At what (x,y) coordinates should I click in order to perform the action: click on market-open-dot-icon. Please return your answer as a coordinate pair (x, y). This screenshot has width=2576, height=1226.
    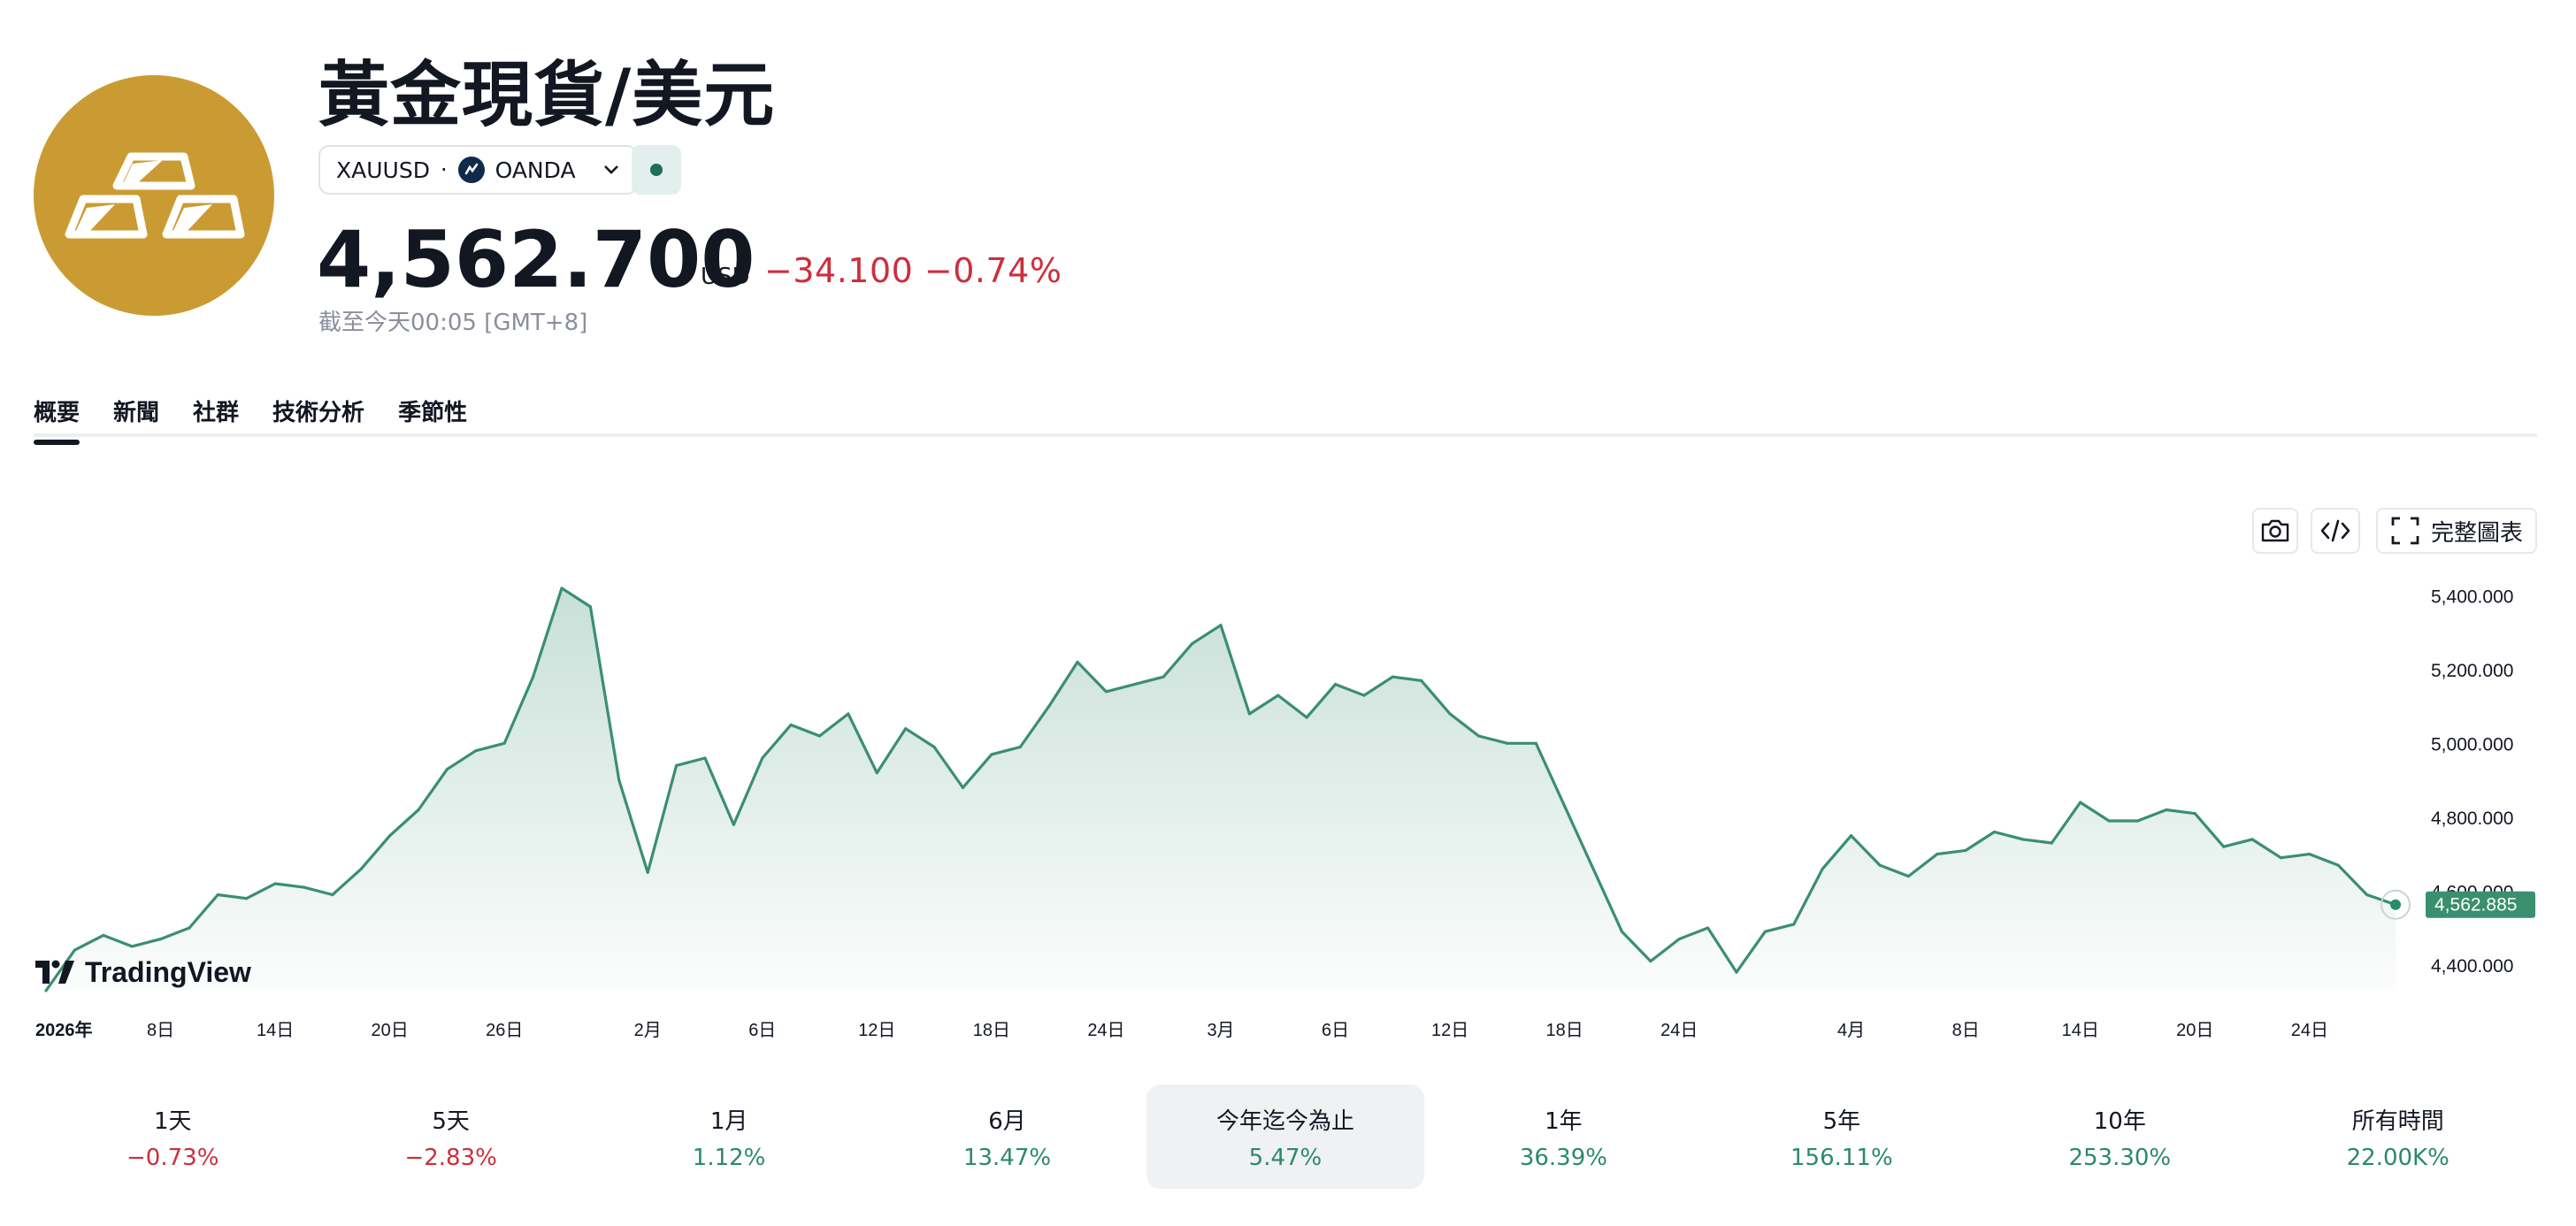
    Looking at the image, I should click on (656, 170).